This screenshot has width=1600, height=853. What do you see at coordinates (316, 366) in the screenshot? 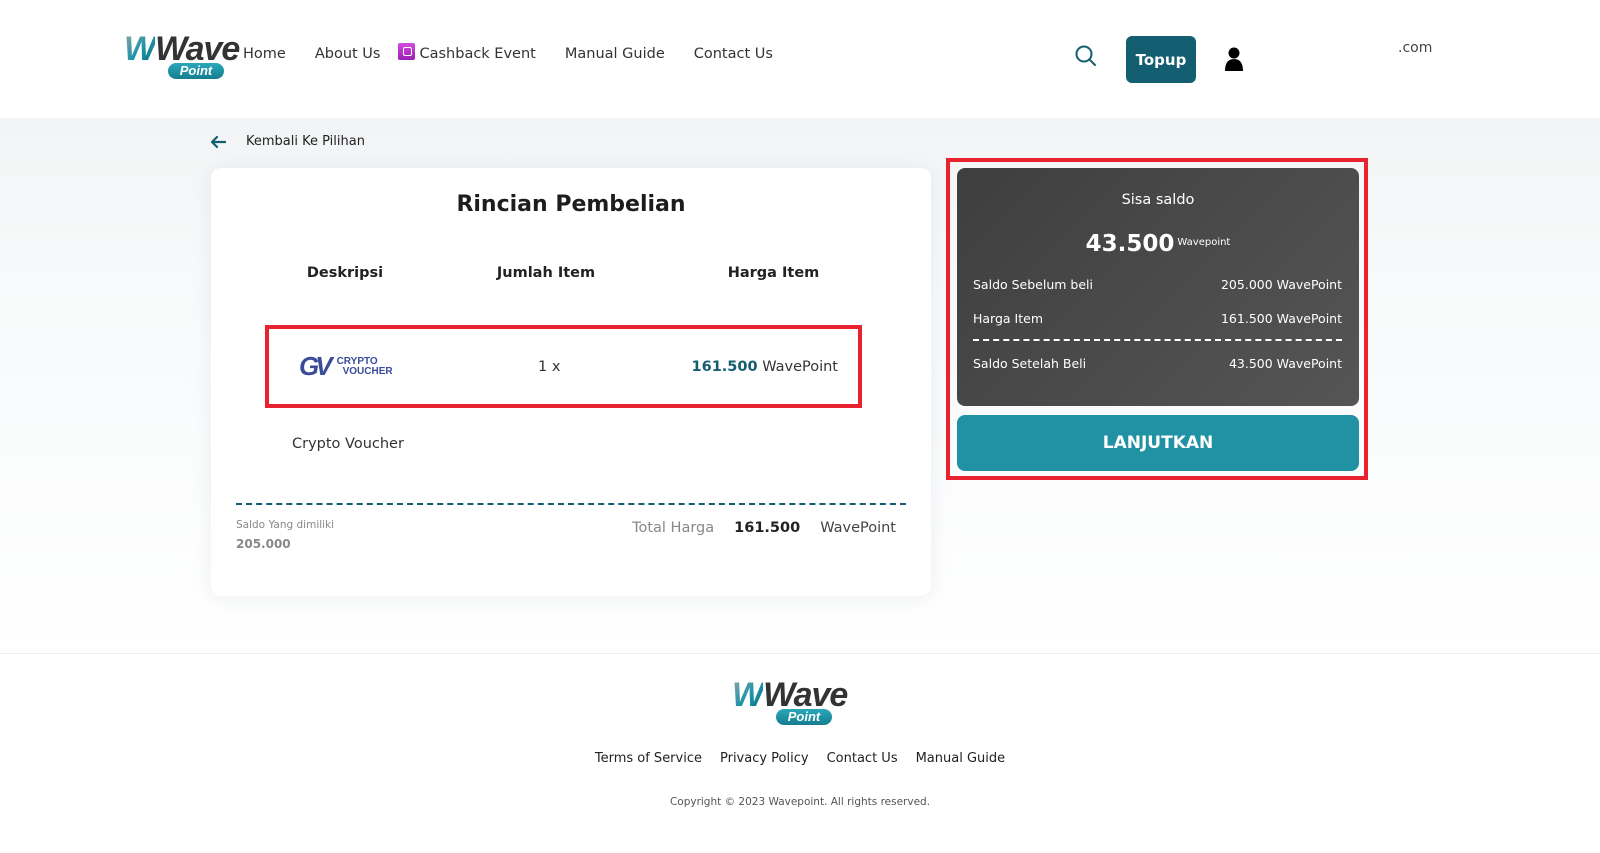
I see `crypto-voucher-mark: GV` at bounding box center [316, 366].